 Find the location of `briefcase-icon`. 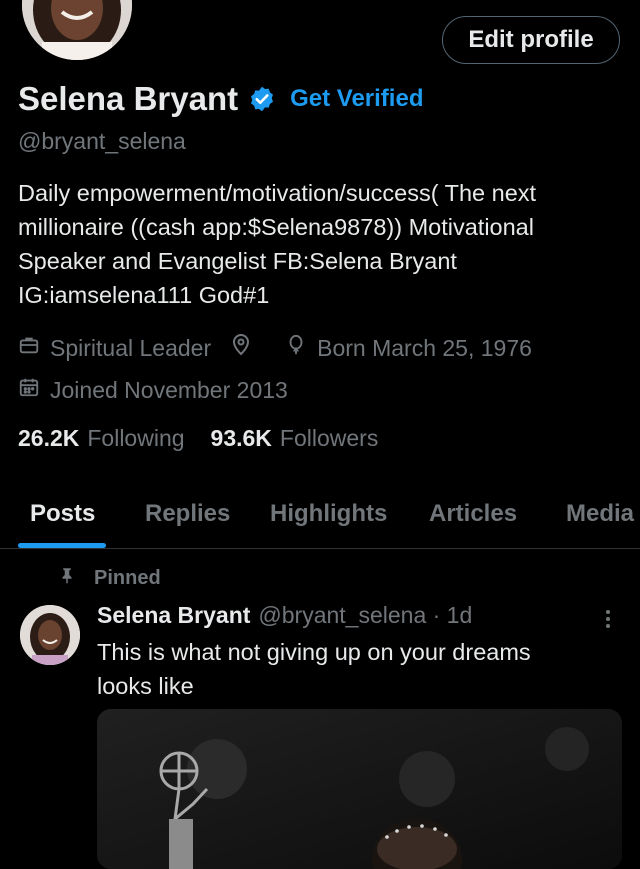

briefcase-icon is located at coordinates (34, 348).